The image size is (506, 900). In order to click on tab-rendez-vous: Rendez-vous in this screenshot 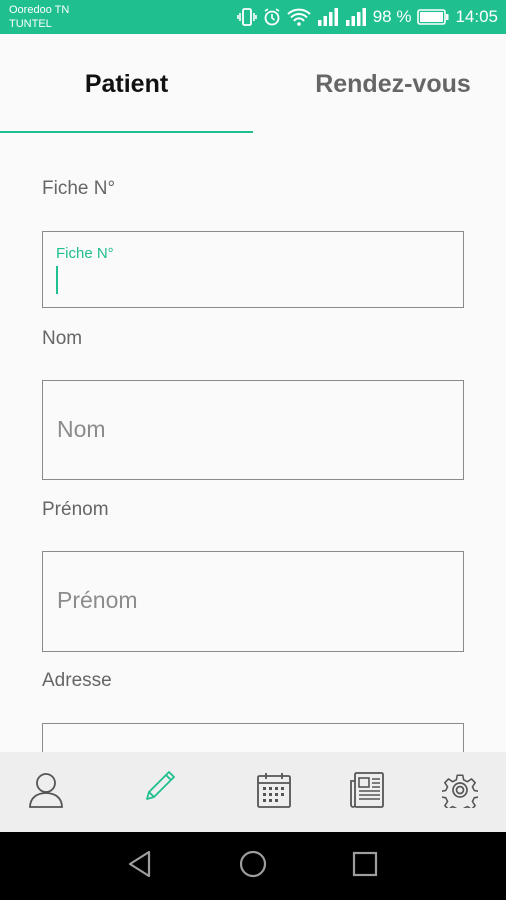, I will do `click(379, 84)`.